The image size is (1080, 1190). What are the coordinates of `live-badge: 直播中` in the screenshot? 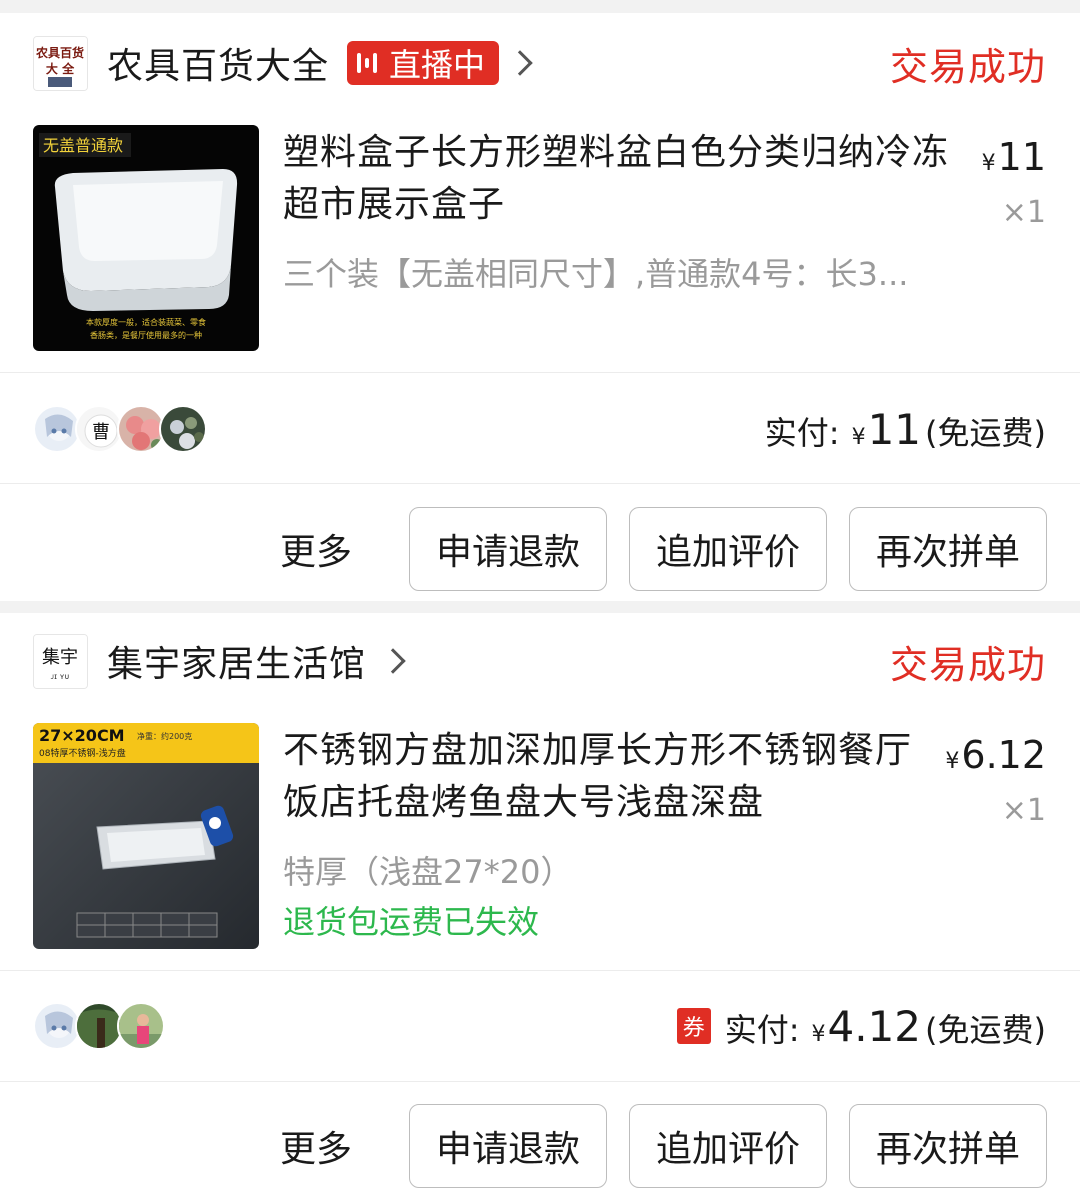 It's located at (423, 63).